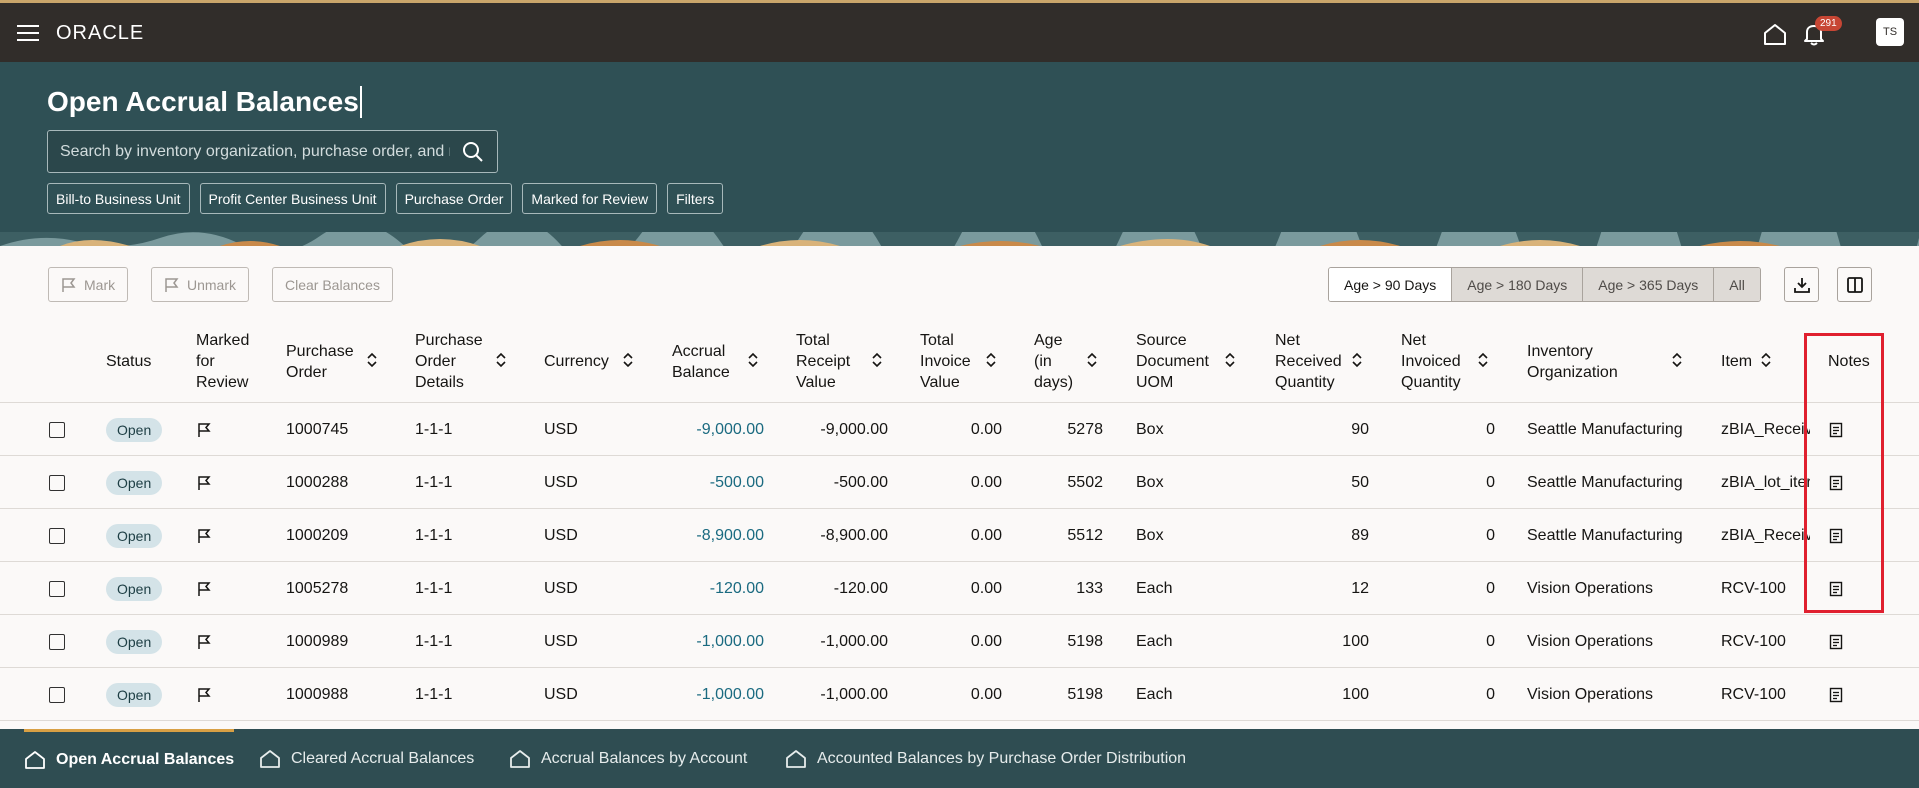 Image resolution: width=1919 pixels, height=788 pixels. Describe the element at coordinates (317, 694) in the screenshot. I see `purchase-order-cell: 1000988` at that location.